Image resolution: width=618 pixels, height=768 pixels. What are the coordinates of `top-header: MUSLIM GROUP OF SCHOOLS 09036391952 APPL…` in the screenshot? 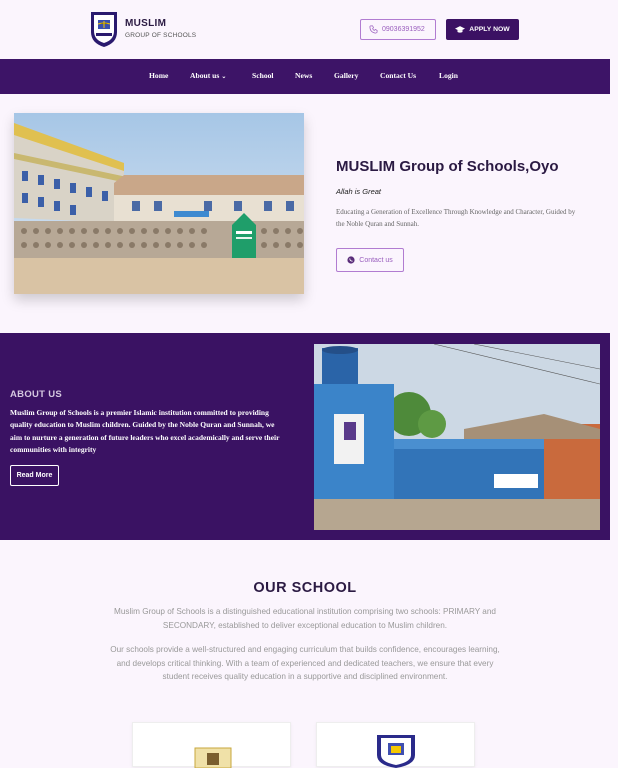 It's located at (309, 29).